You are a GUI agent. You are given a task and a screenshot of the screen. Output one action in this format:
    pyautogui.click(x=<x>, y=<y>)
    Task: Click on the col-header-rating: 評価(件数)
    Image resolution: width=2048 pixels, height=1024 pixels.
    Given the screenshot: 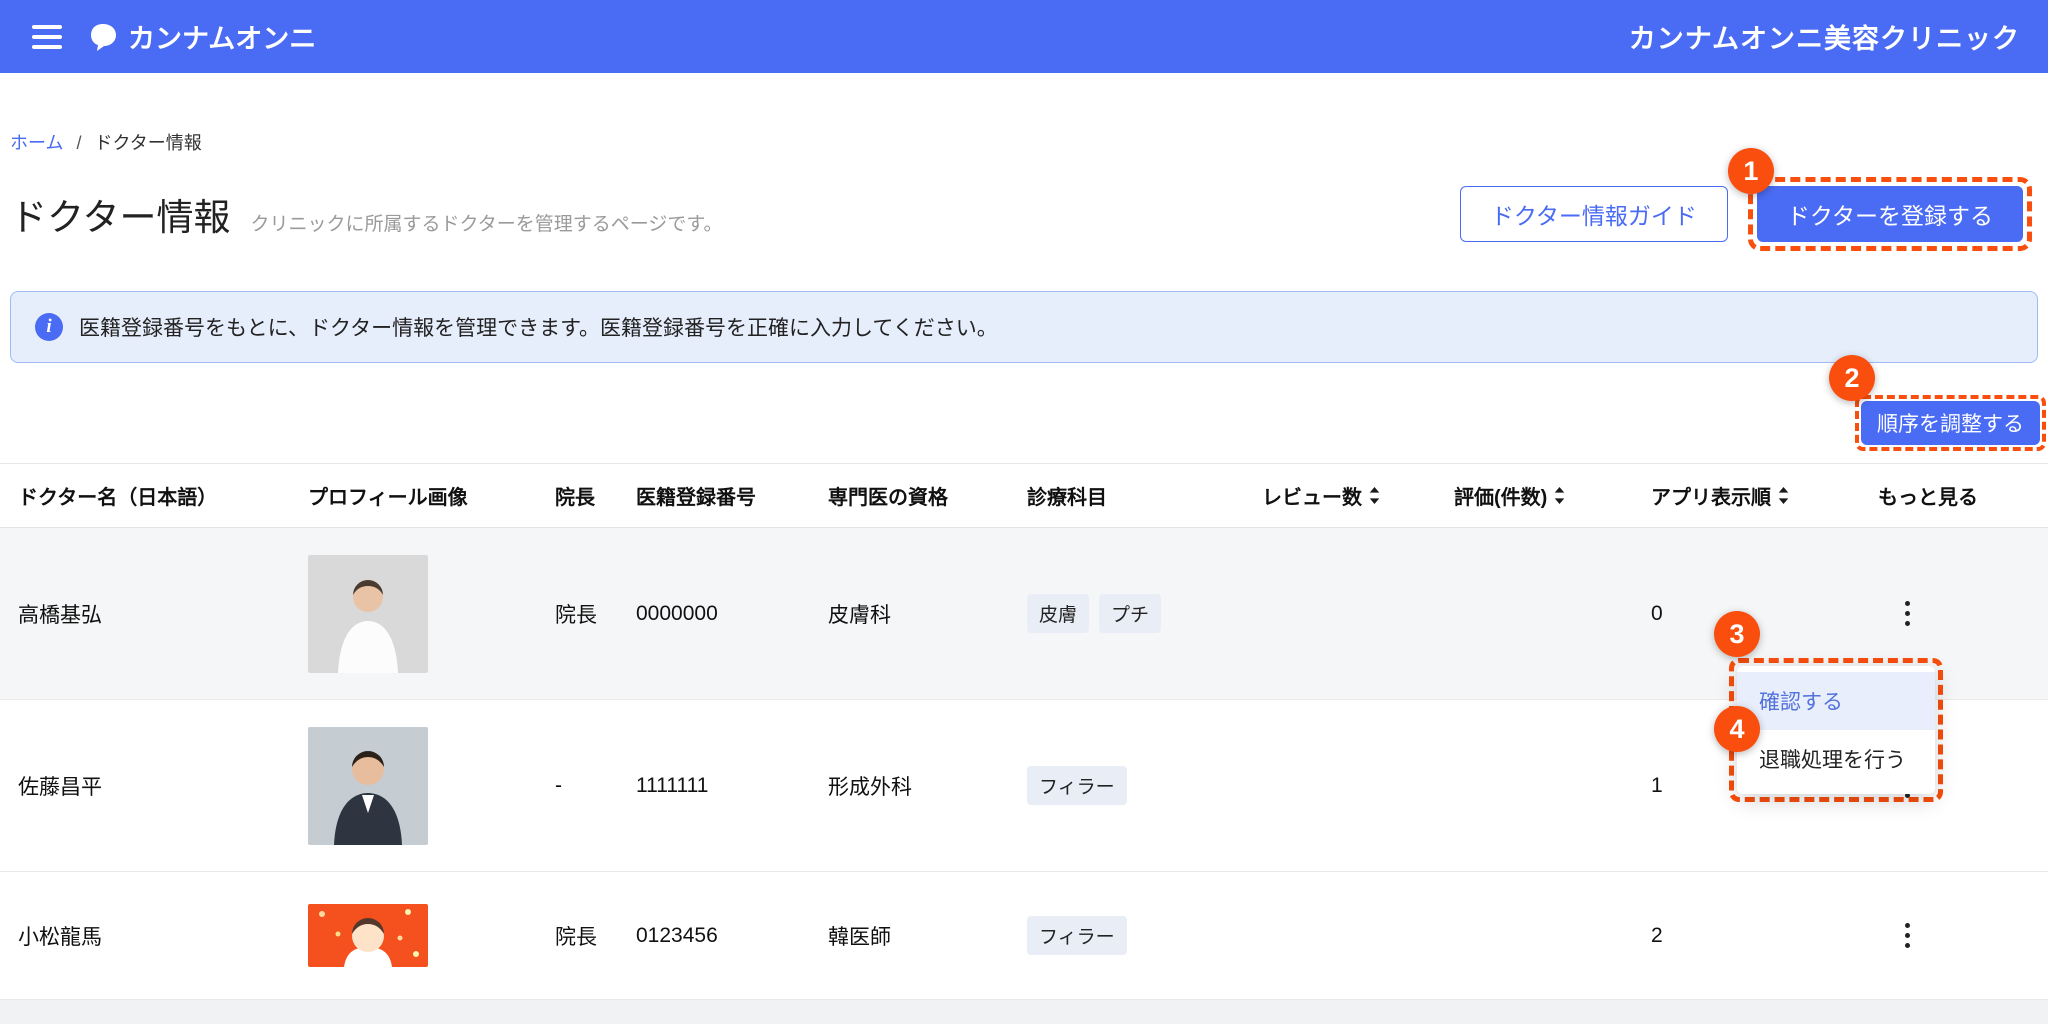 What is the action you would take?
    pyautogui.click(x=1552, y=495)
    